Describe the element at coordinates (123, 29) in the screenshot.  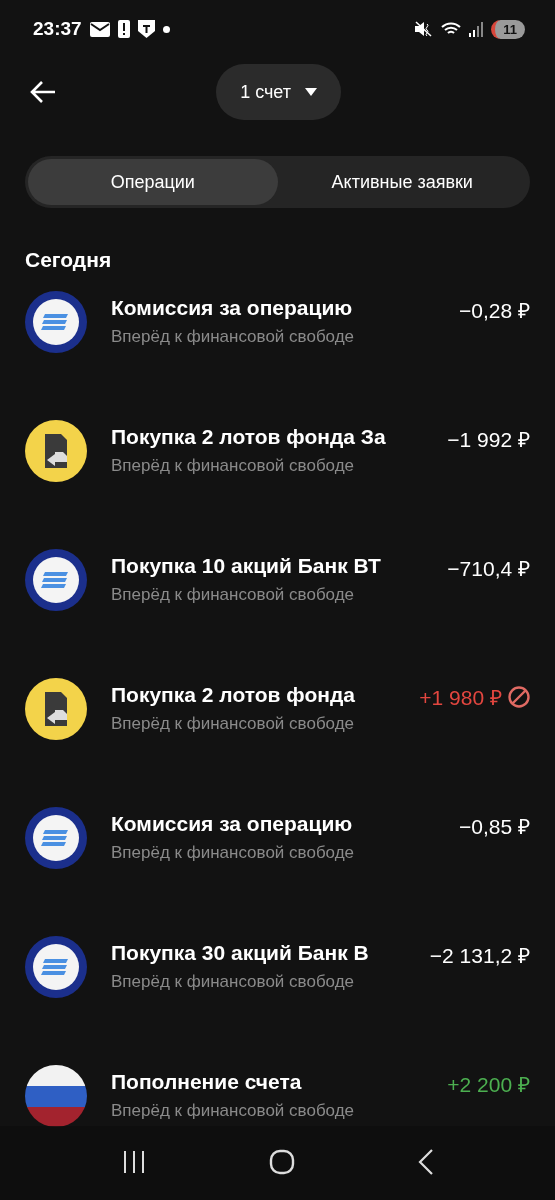
I see `alert-icon` at that location.